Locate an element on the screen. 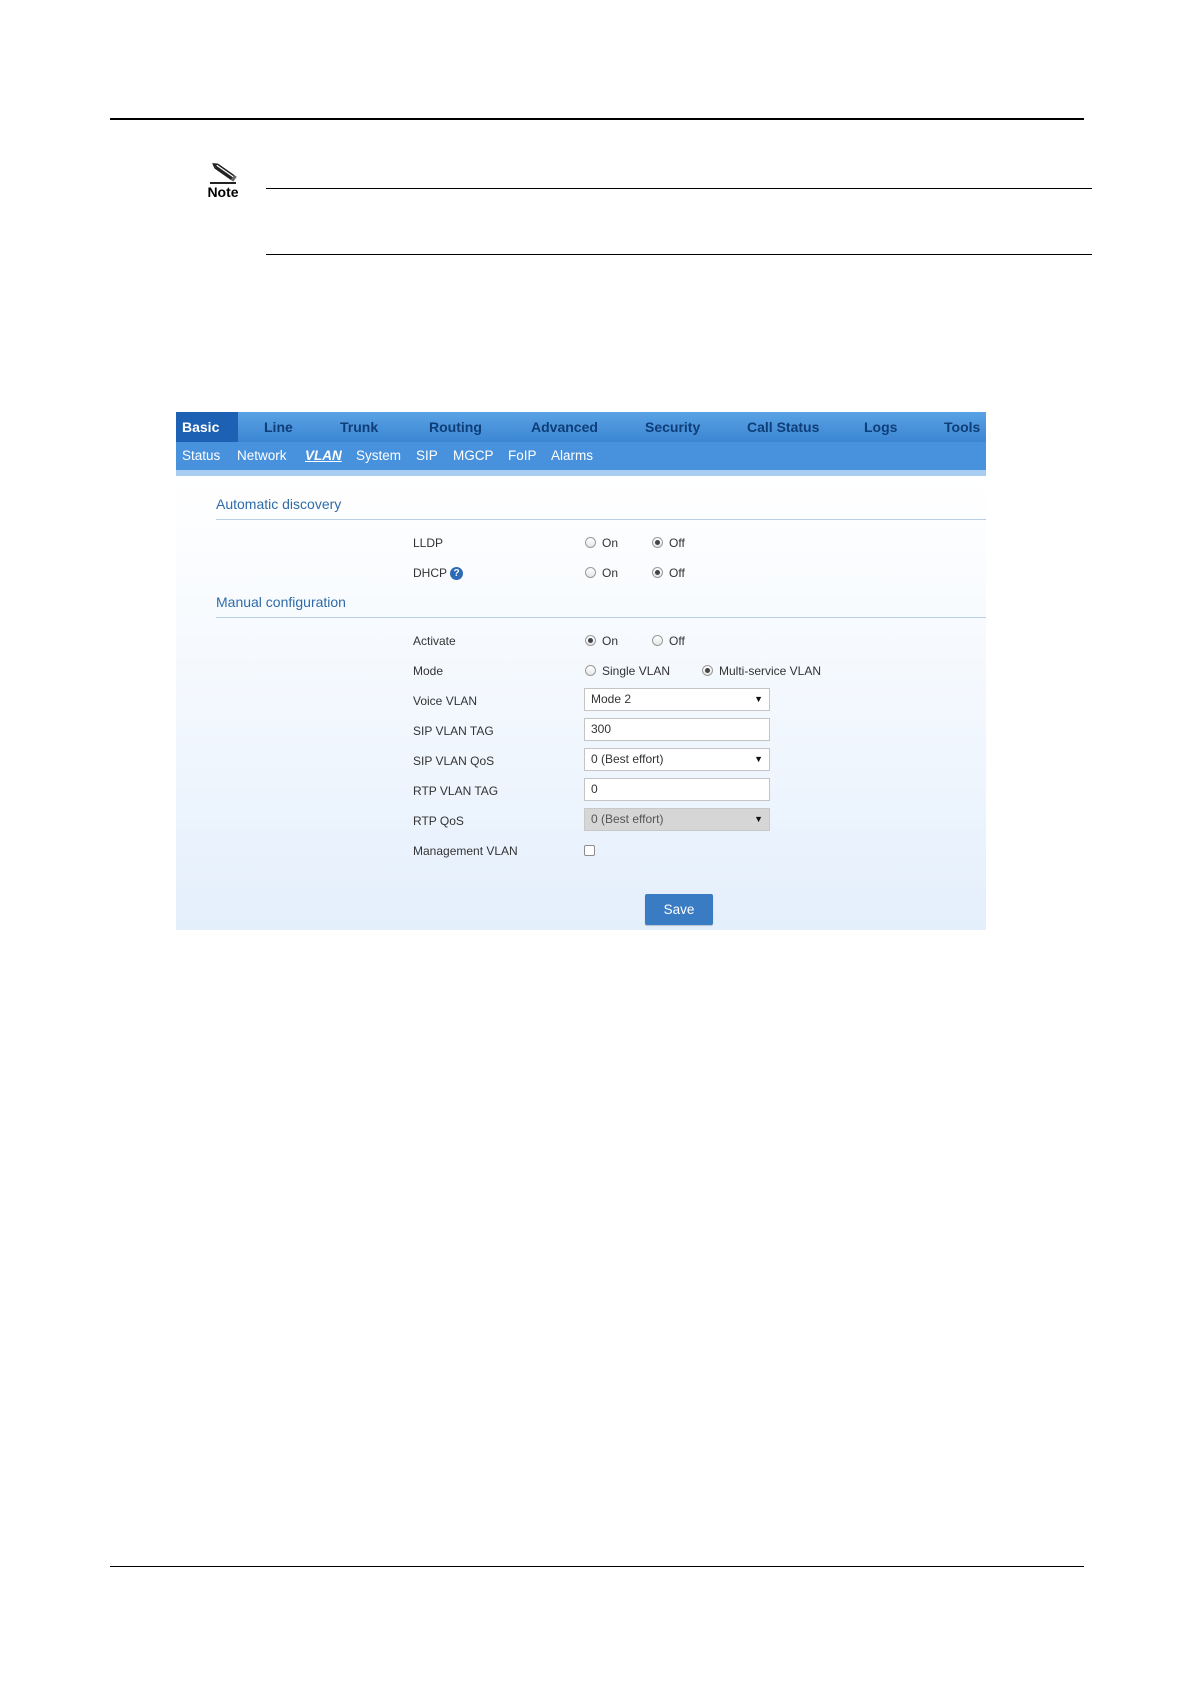  save-button: Save is located at coordinates (679, 909).